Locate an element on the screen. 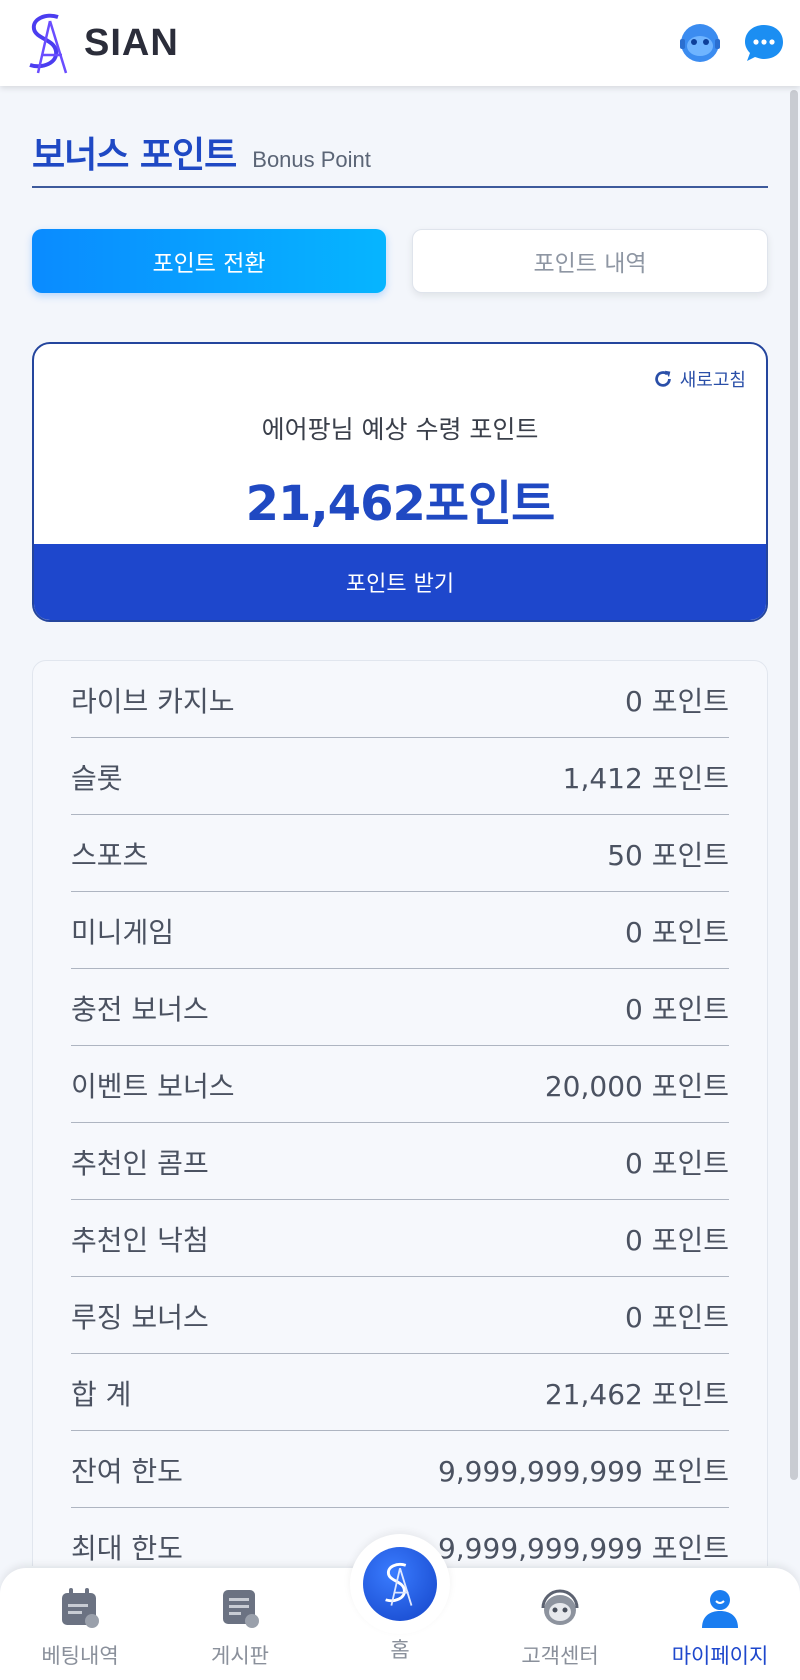 This screenshot has width=800, height=1680. page-subtitle: Bonus Point is located at coordinates (311, 159).